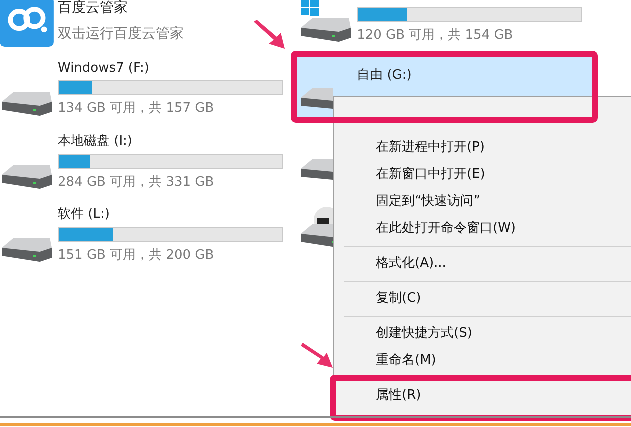  I want to click on drive-name: 本地磁盘 (I:), so click(95, 141).